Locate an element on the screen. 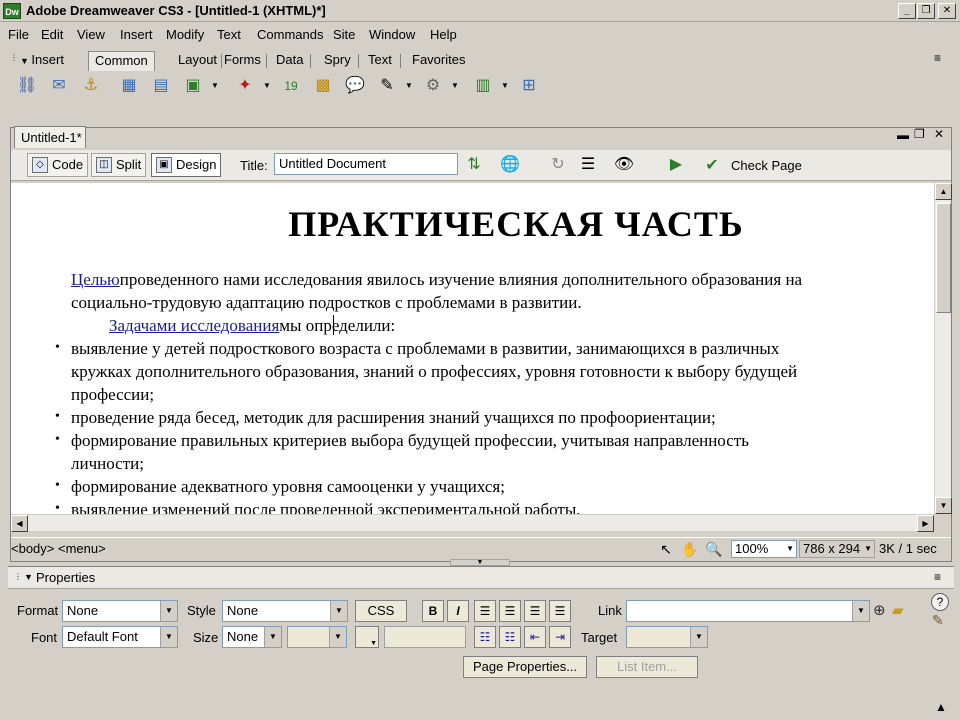 This screenshot has width=960, height=720. link-tasks: Задачами исследования is located at coordinates (194, 325).